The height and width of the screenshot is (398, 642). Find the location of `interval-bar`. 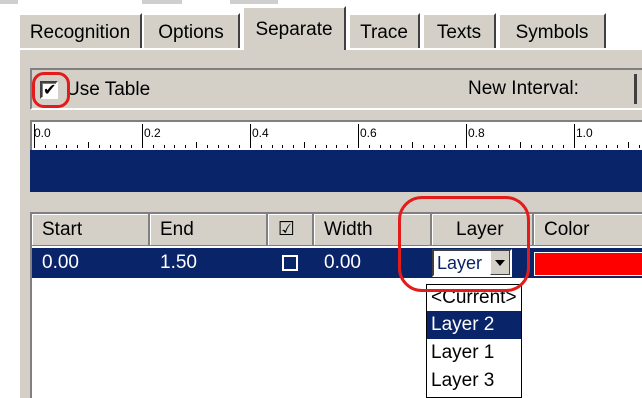

interval-bar is located at coordinates (336, 171).